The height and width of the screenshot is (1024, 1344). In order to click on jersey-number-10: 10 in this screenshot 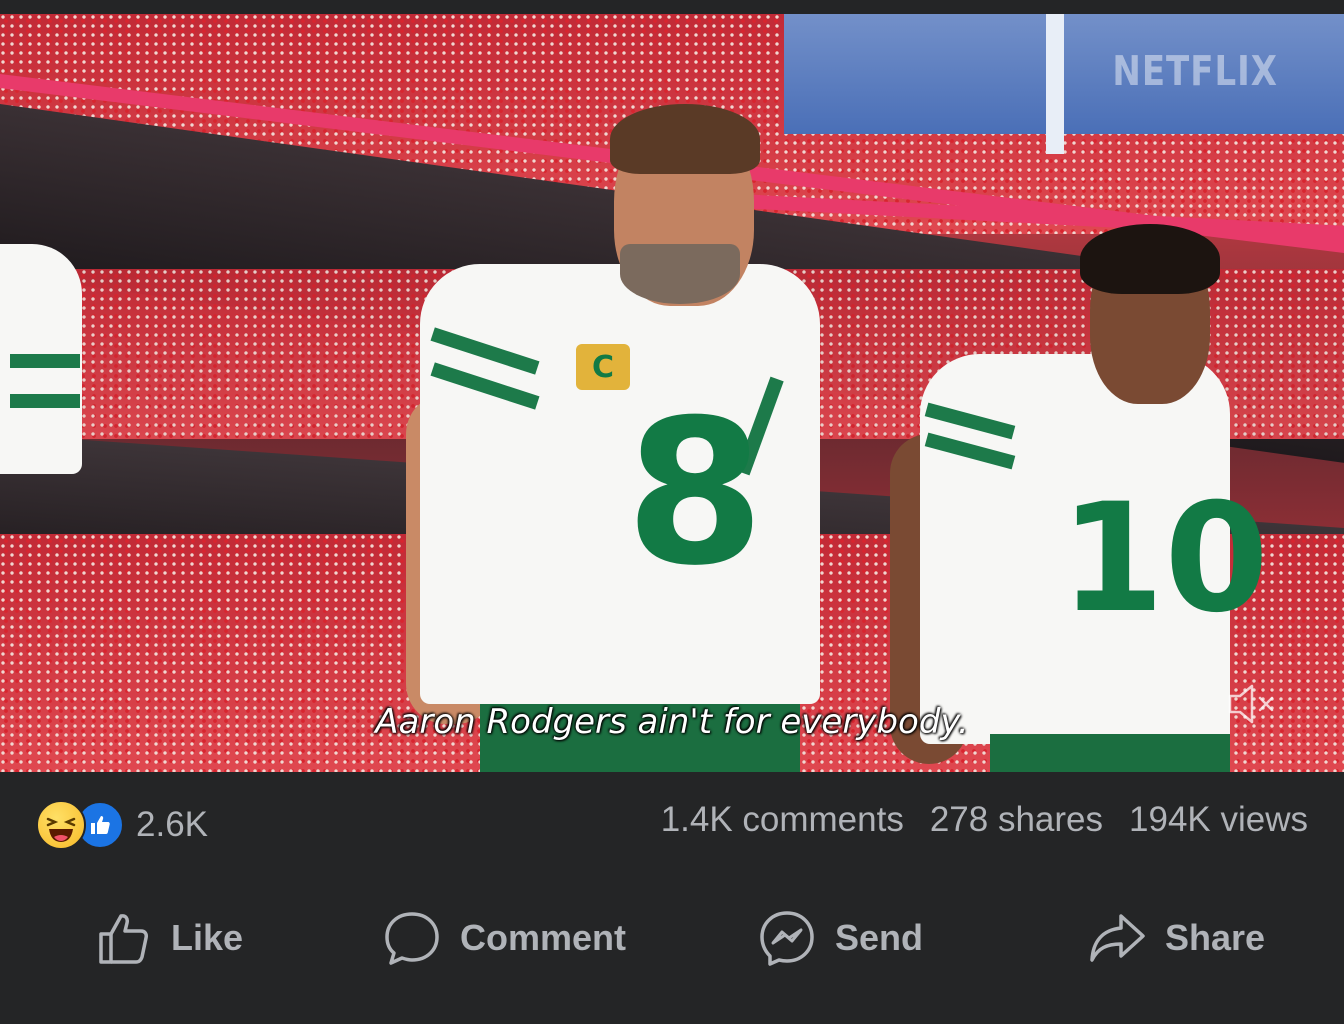, I will do `click(1164, 559)`.